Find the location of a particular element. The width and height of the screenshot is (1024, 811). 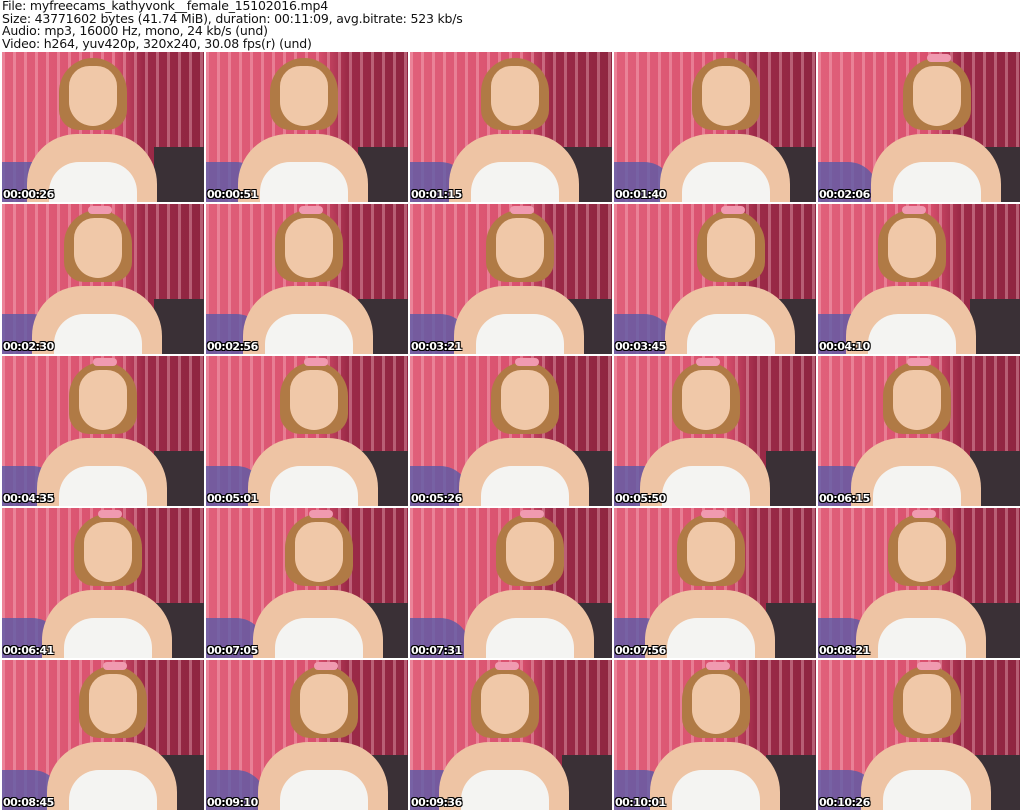

frame-timestamp: 00:03:45 is located at coordinates (640, 346).